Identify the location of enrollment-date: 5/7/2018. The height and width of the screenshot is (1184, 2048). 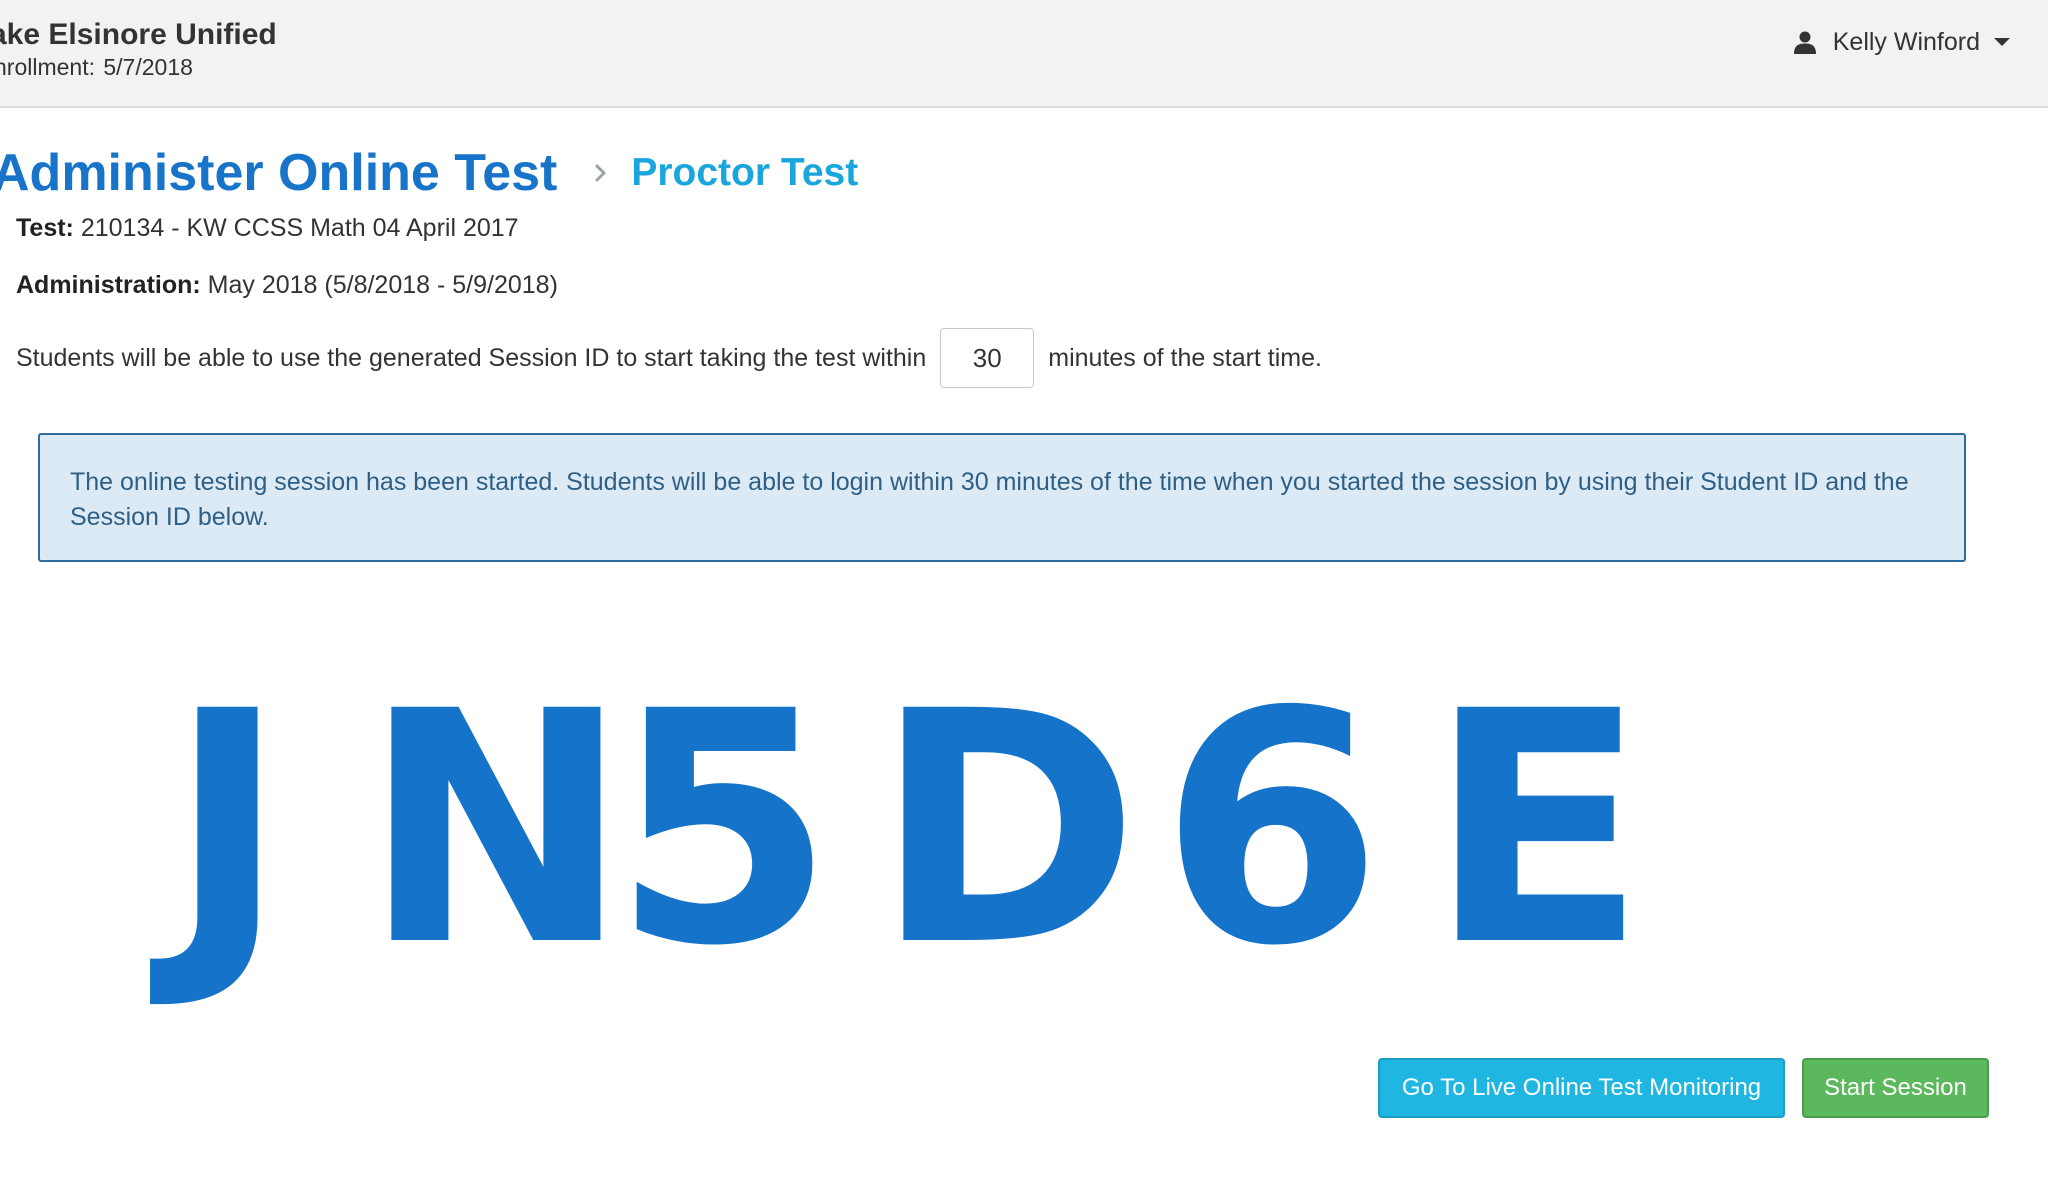
(148, 67).